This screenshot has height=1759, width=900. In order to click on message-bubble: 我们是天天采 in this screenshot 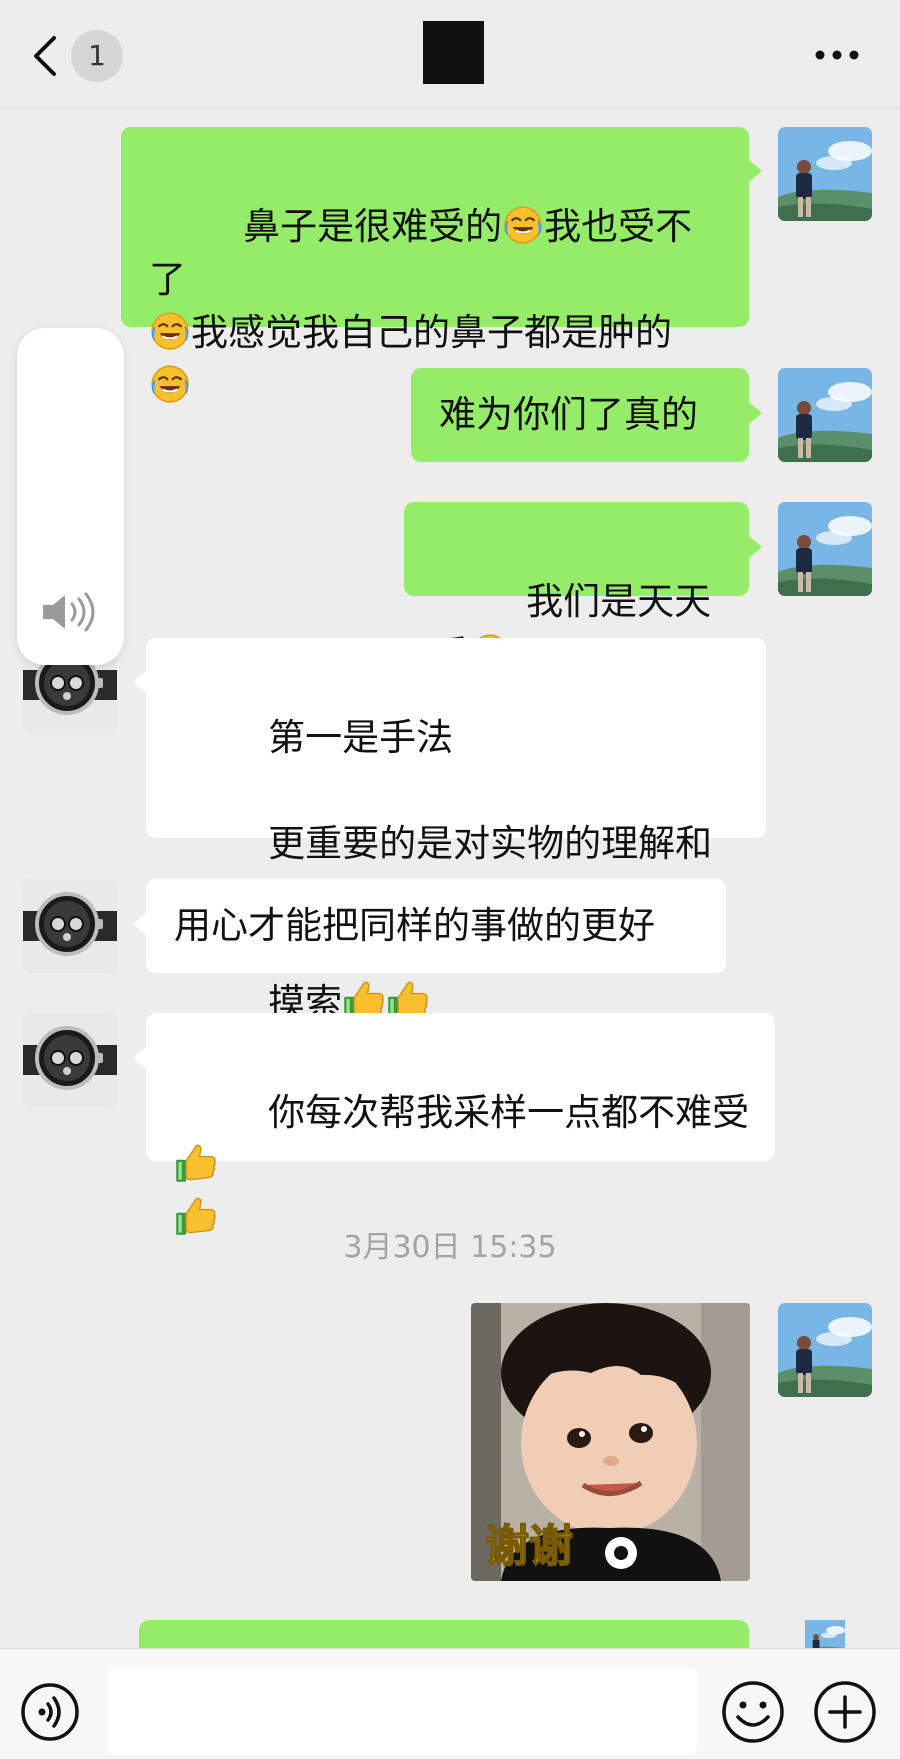, I will do `click(576, 589)`.